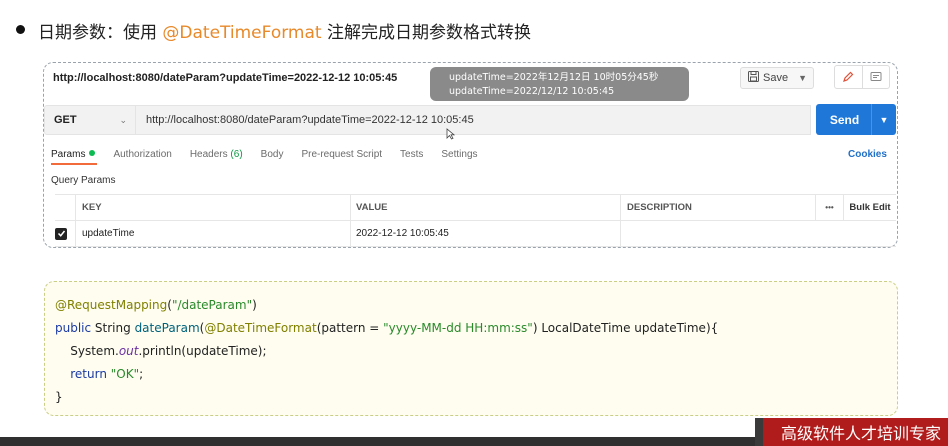  I want to click on method-select: GET ⌄, so click(90, 120).